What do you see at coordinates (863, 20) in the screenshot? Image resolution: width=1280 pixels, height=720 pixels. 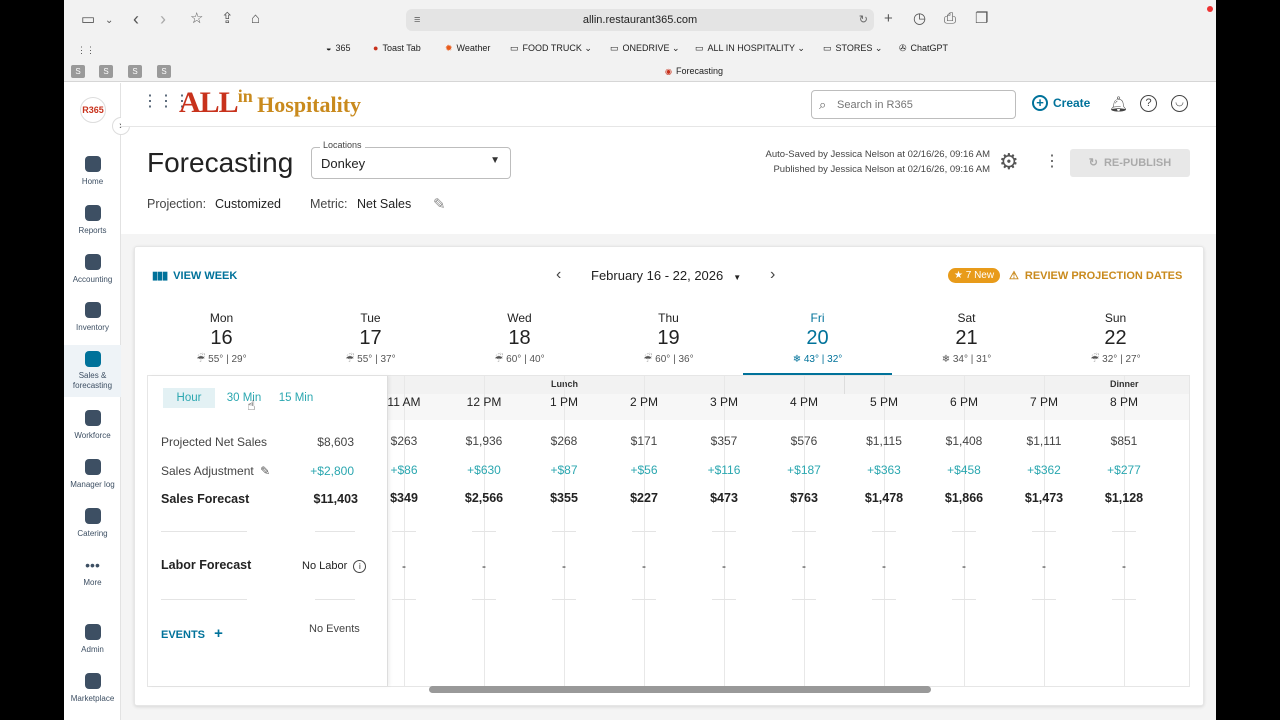 I see `reload-icon: ↻` at bounding box center [863, 20].